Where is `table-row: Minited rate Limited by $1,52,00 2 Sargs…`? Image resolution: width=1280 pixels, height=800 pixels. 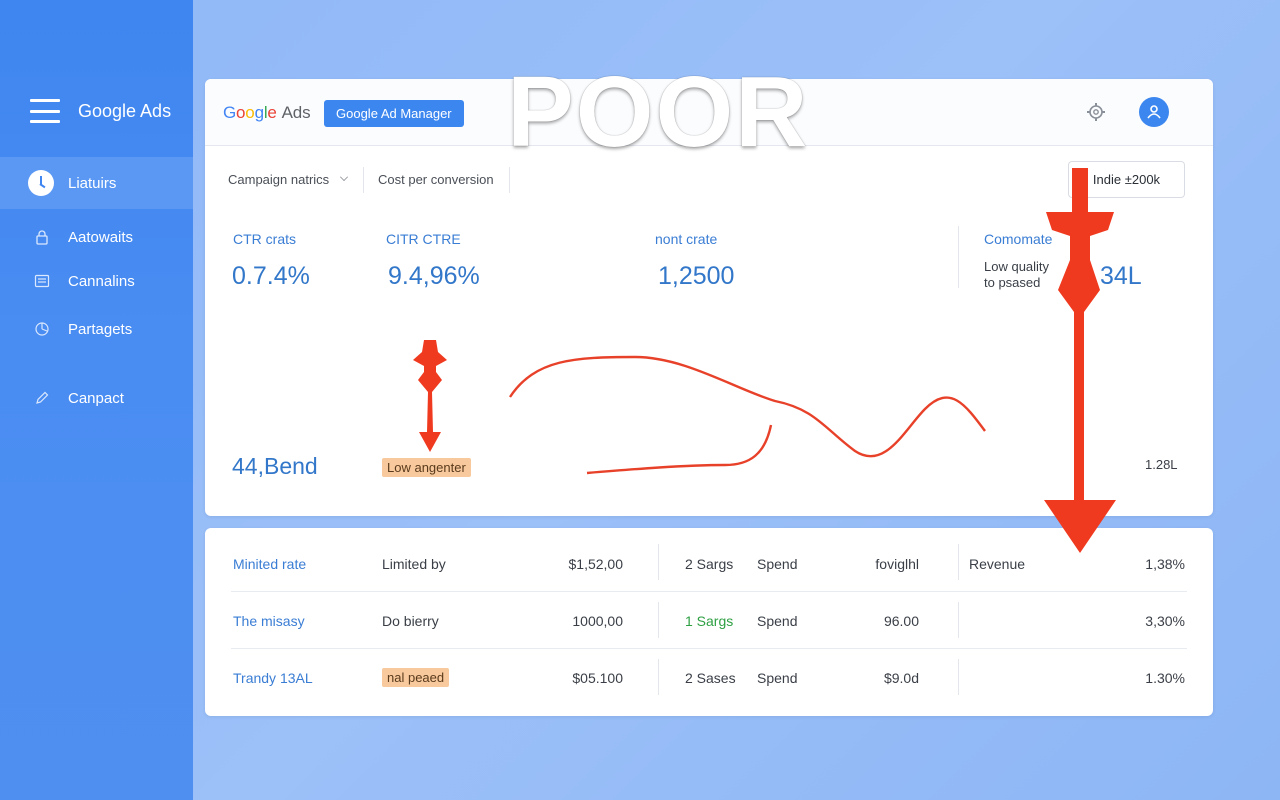 table-row: Minited rate Limited by $1,52,00 2 Sargs… is located at coordinates (709, 564).